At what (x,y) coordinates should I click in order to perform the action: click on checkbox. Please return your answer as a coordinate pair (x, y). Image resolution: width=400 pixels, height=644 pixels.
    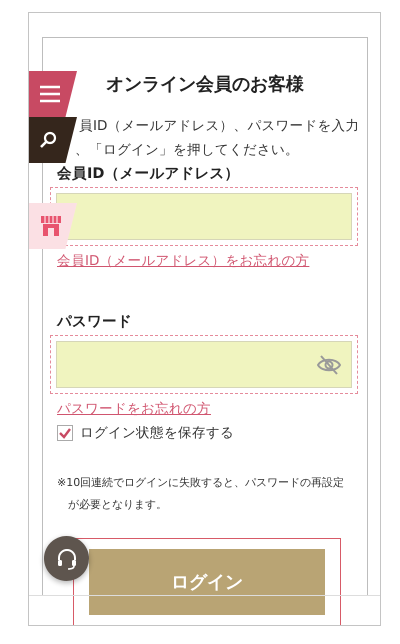
    Looking at the image, I should click on (65, 433).